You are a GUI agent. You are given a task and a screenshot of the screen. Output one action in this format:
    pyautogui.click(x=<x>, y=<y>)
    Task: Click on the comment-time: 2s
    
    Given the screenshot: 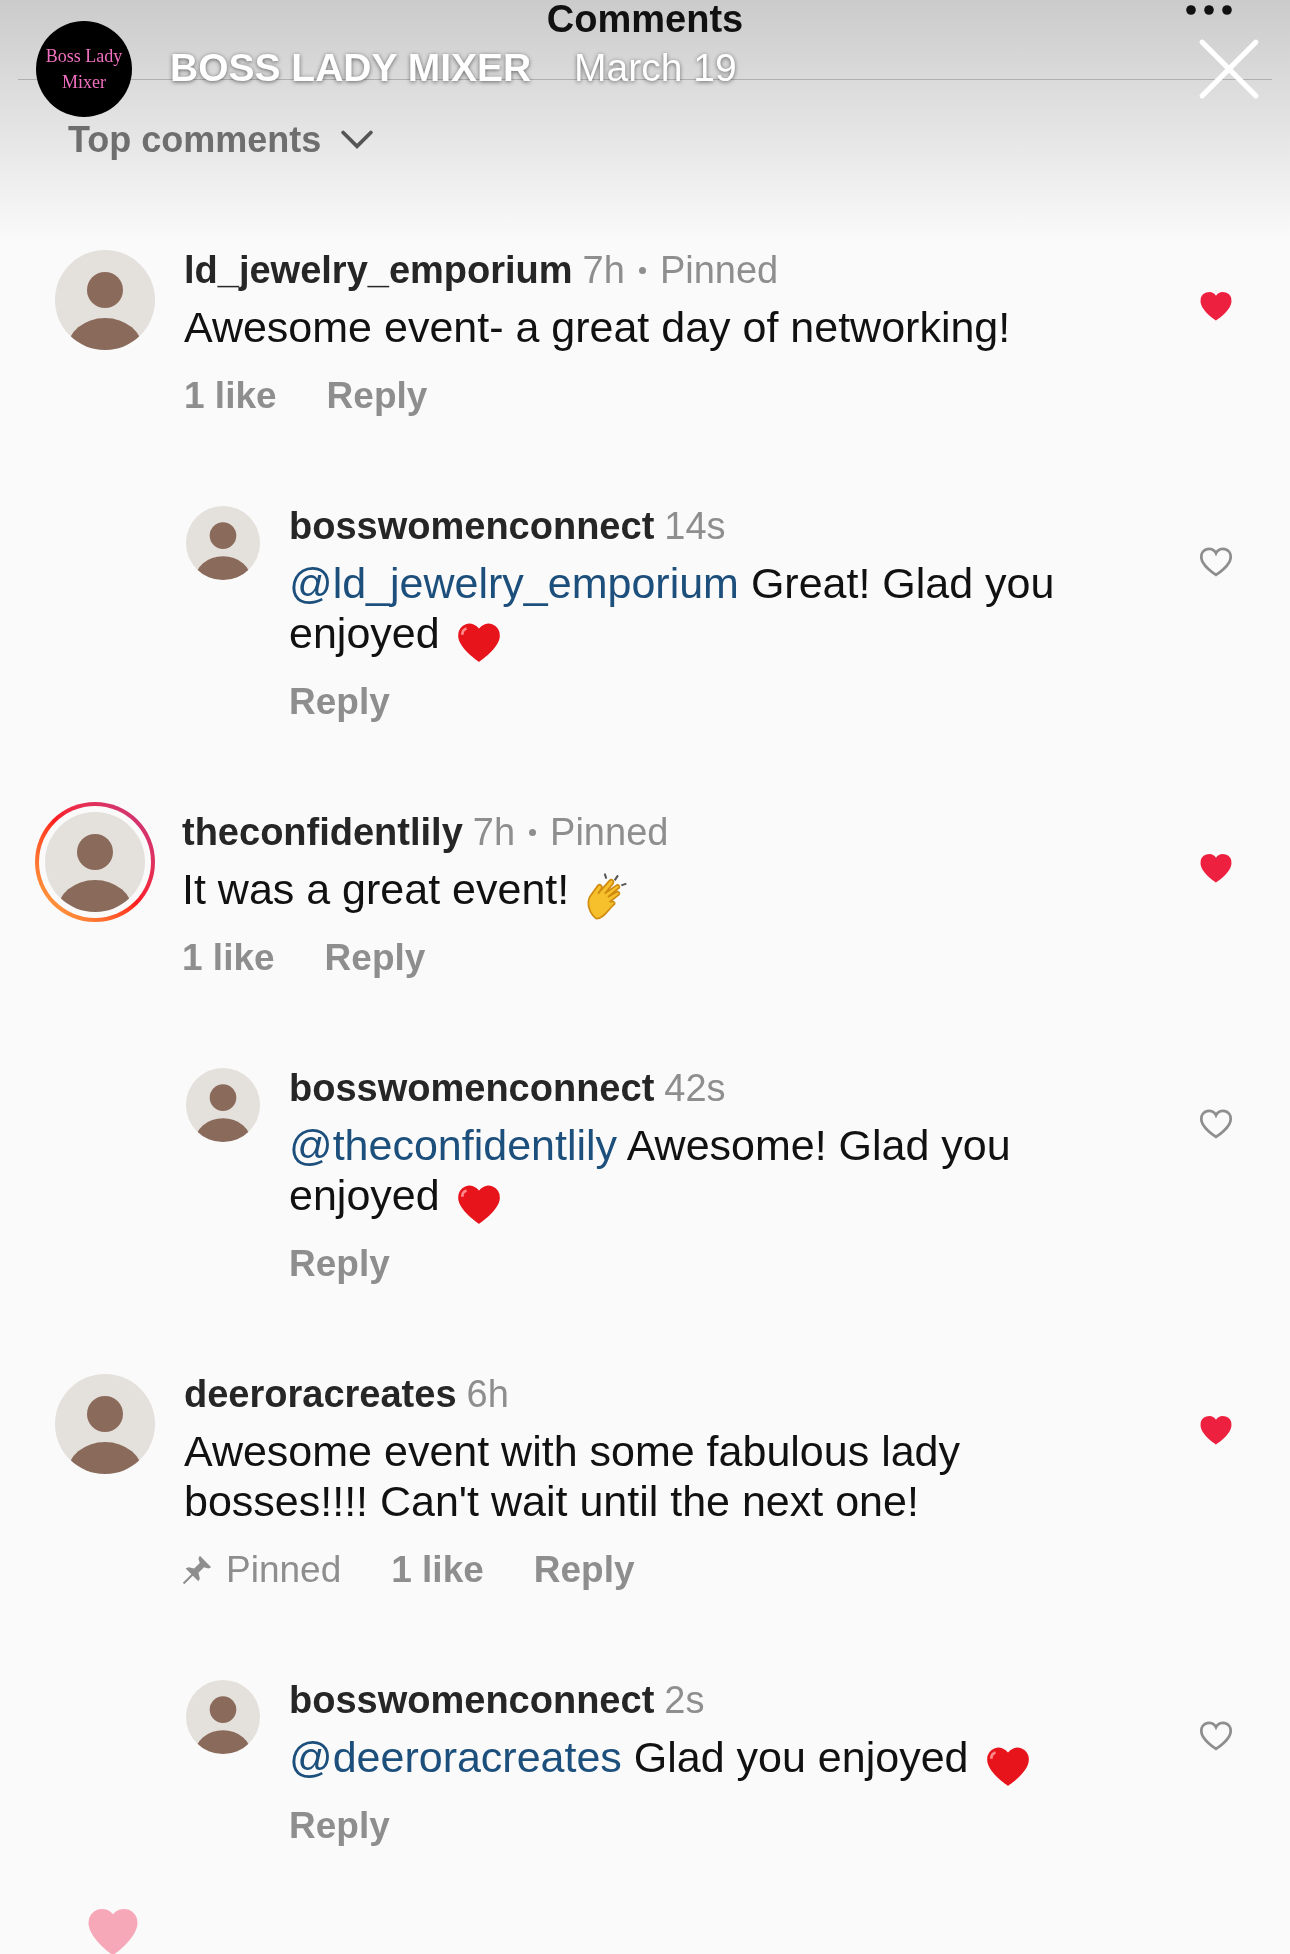 What is the action you would take?
    pyautogui.click(x=684, y=1700)
    